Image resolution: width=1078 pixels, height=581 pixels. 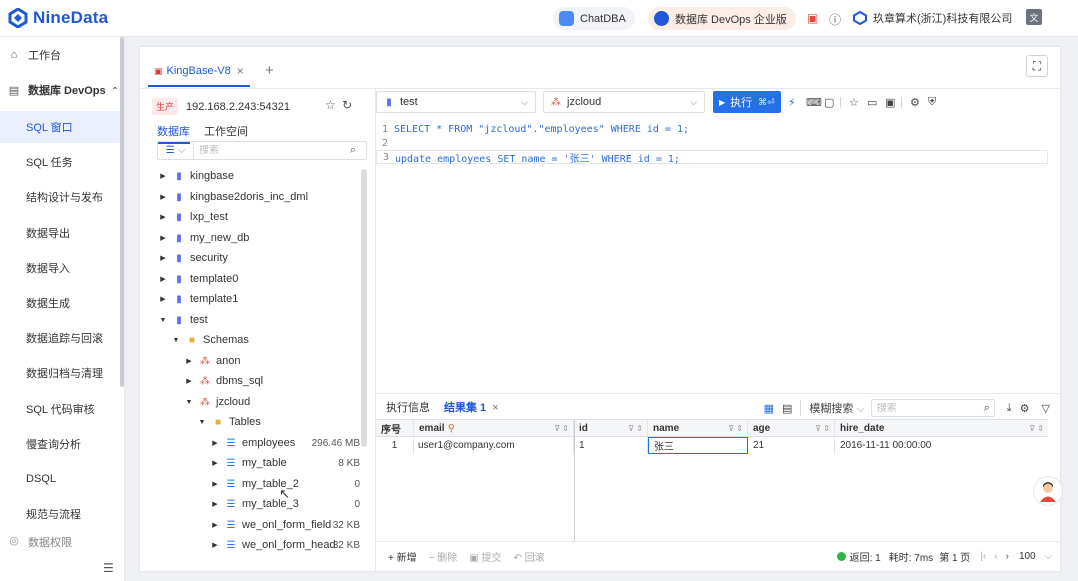 What do you see at coordinates (624, 102) in the screenshot?
I see `schema-select: ⁂ jzcloud ⌵` at bounding box center [624, 102].